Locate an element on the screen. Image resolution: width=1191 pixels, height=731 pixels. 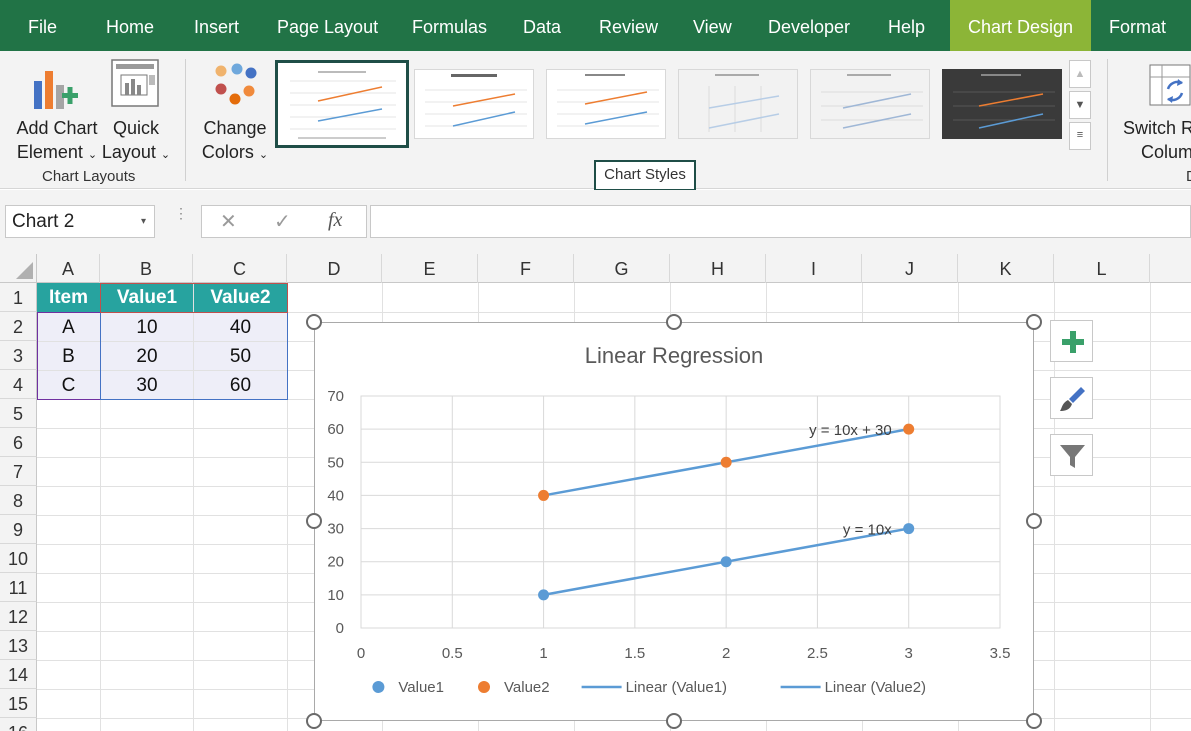
tab-review: Review is located at coordinates (628, 25).